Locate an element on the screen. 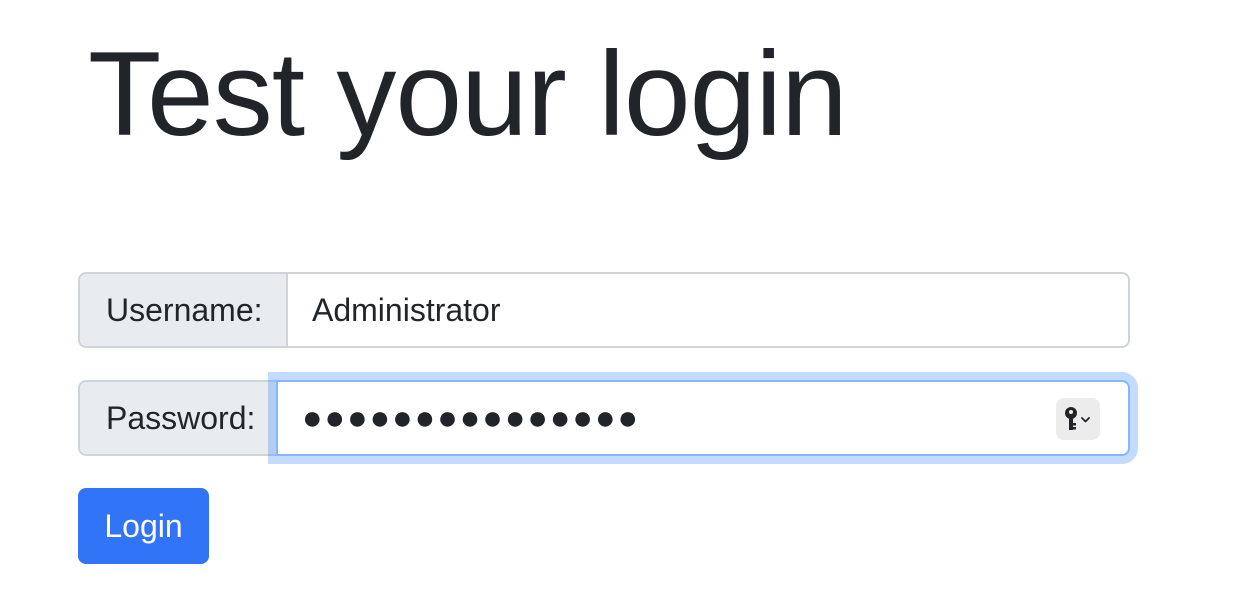  key-icon is located at coordinates (1077, 418).